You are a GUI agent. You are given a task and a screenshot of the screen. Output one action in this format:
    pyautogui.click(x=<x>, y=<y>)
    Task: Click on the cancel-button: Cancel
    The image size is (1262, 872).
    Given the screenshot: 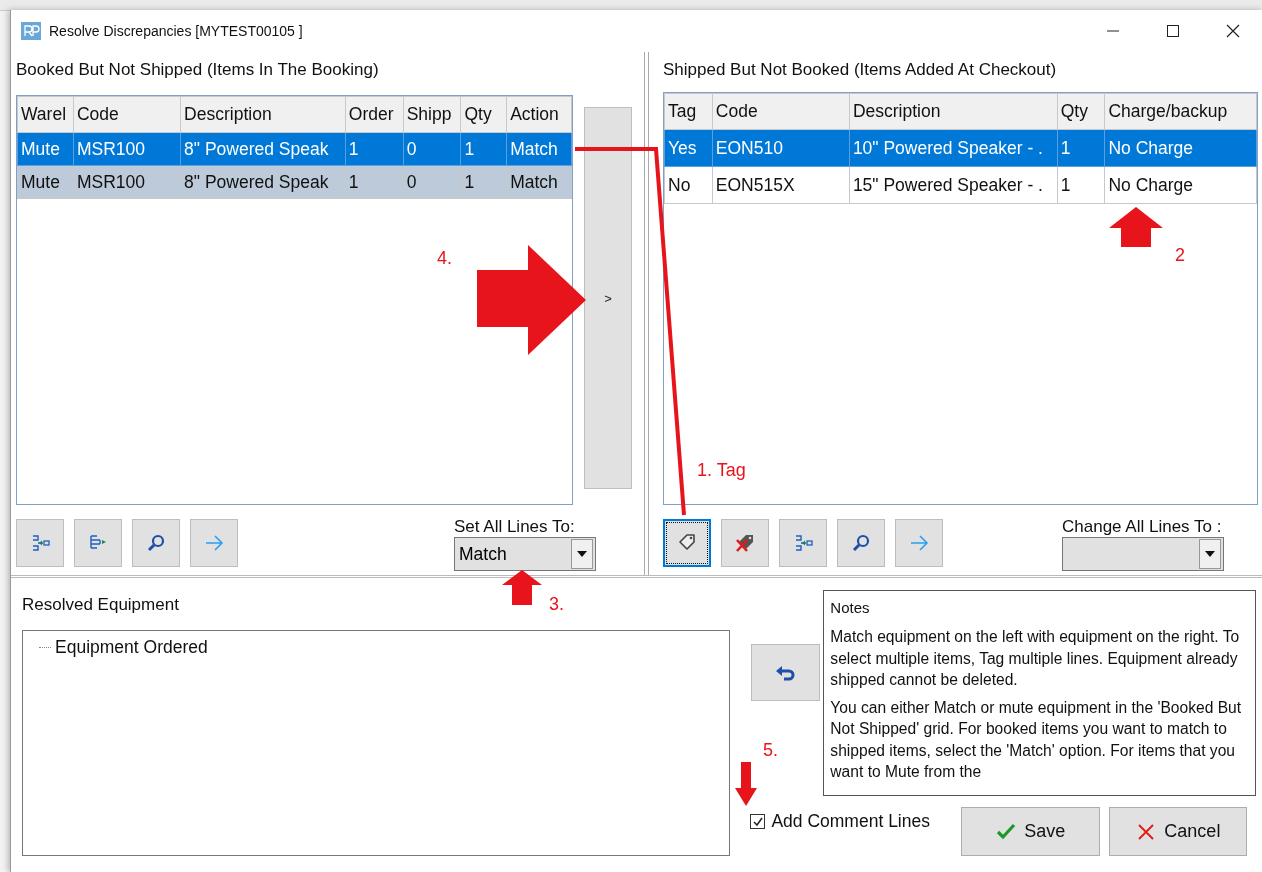 What is the action you would take?
    pyautogui.click(x=1178, y=831)
    